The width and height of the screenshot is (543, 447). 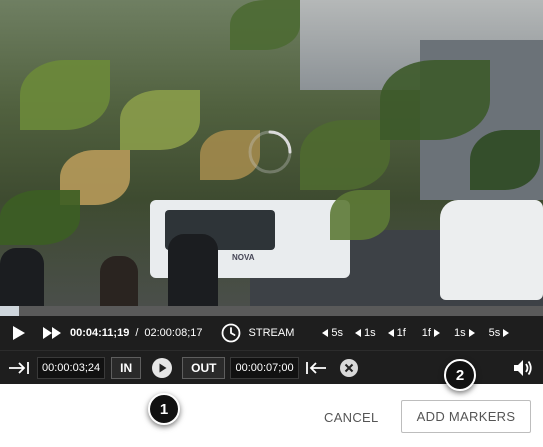 What do you see at coordinates (243, 257) in the screenshot?
I see `video-bus-text: NOVA` at bounding box center [243, 257].